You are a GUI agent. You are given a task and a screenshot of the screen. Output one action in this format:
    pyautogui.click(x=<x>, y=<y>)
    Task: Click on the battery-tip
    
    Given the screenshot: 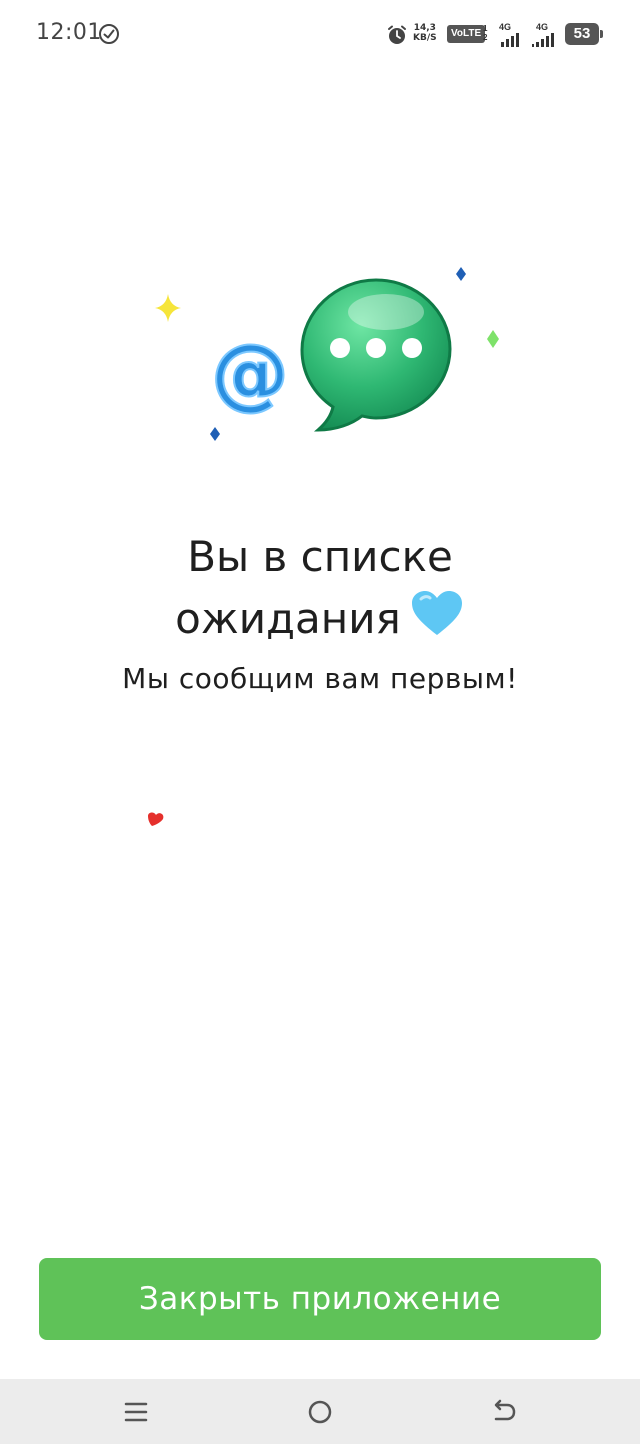 What is the action you would take?
    pyautogui.click(x=601, y=34)
    